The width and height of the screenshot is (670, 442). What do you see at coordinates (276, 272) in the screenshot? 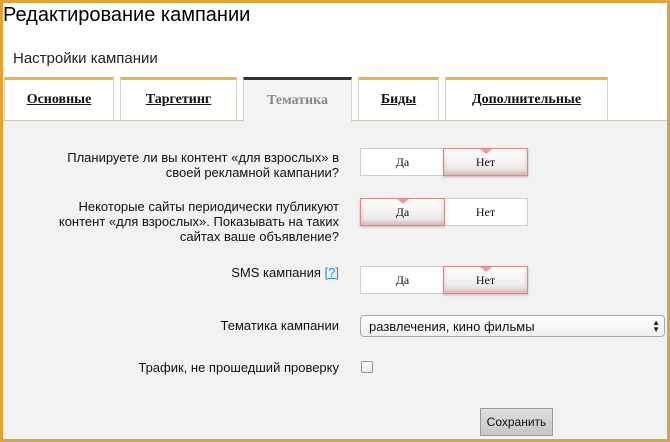
I see `sms-label: SMS кампания` at bounding box center [276, 272].